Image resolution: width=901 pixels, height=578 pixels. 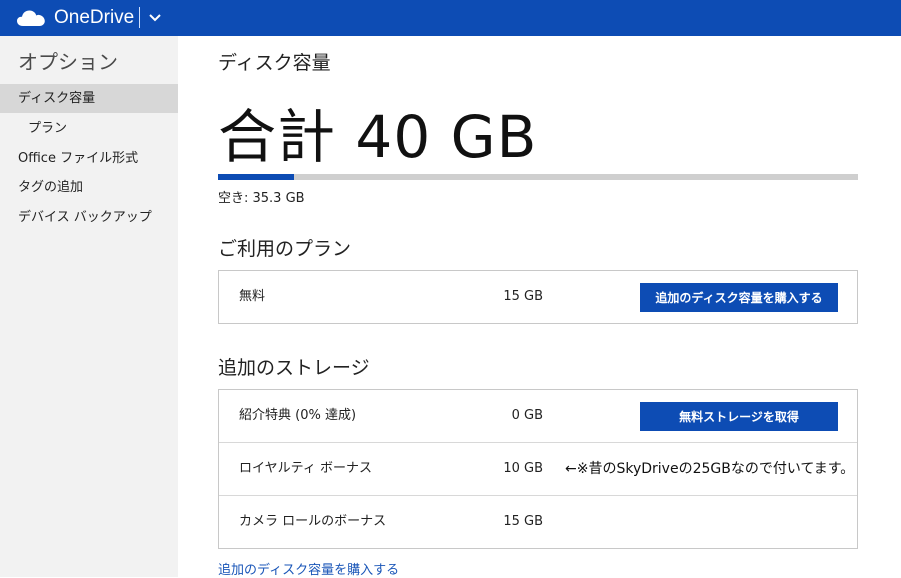 What do you see at coordinates (89, 128) in the screenshot?
I see `sidebar-item-plan: プラン` at bounding box center [89, 128].